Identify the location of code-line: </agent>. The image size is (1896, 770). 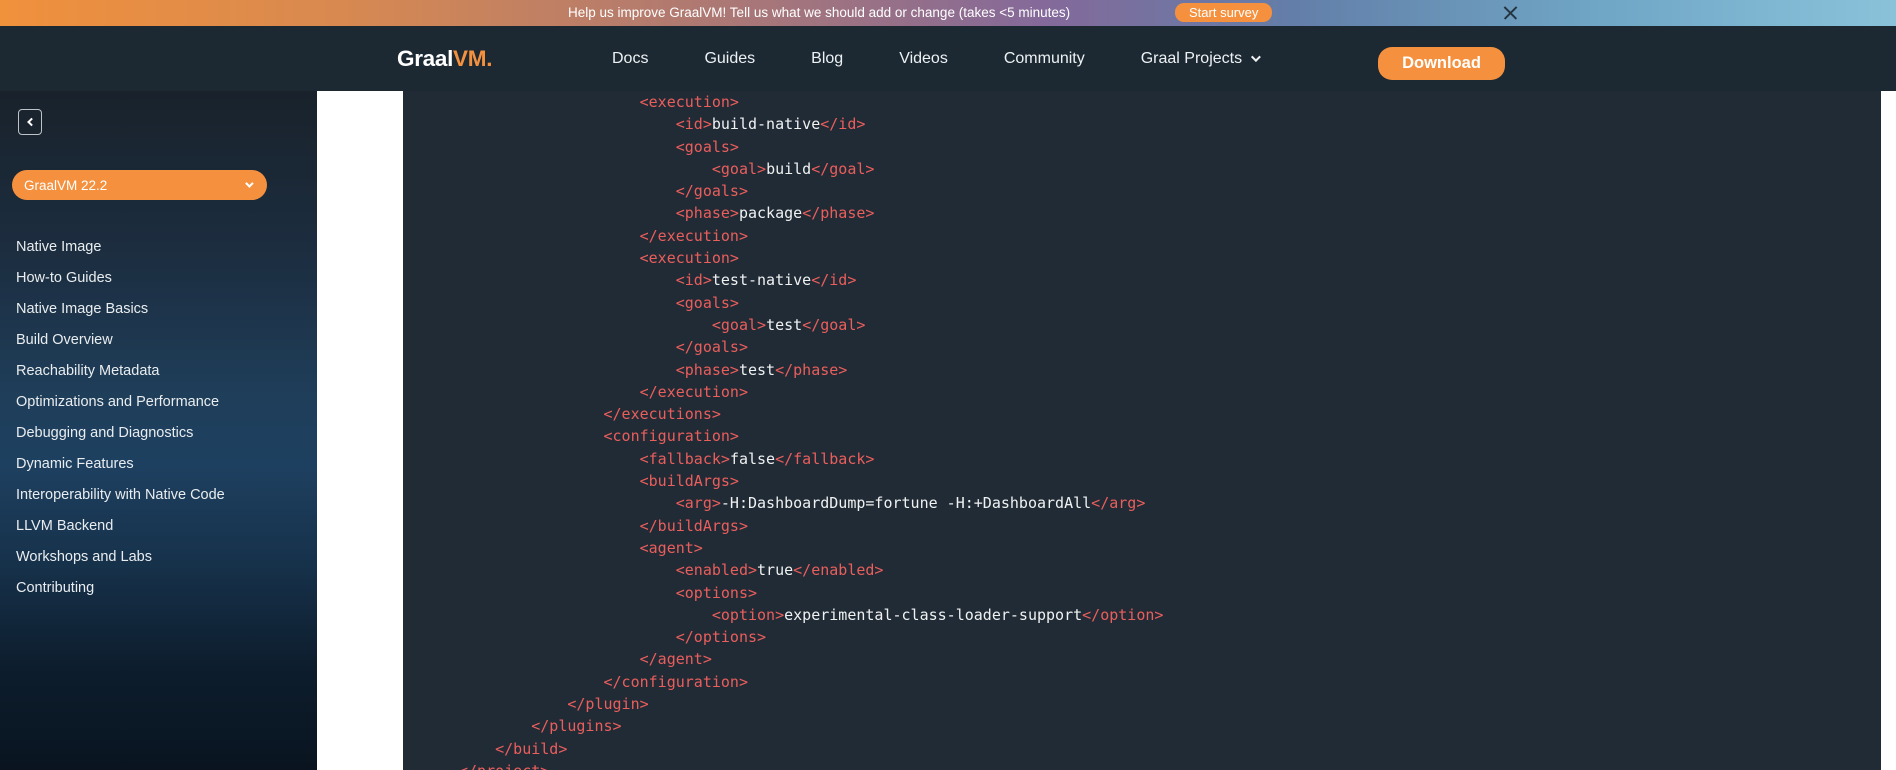
(675, 659).